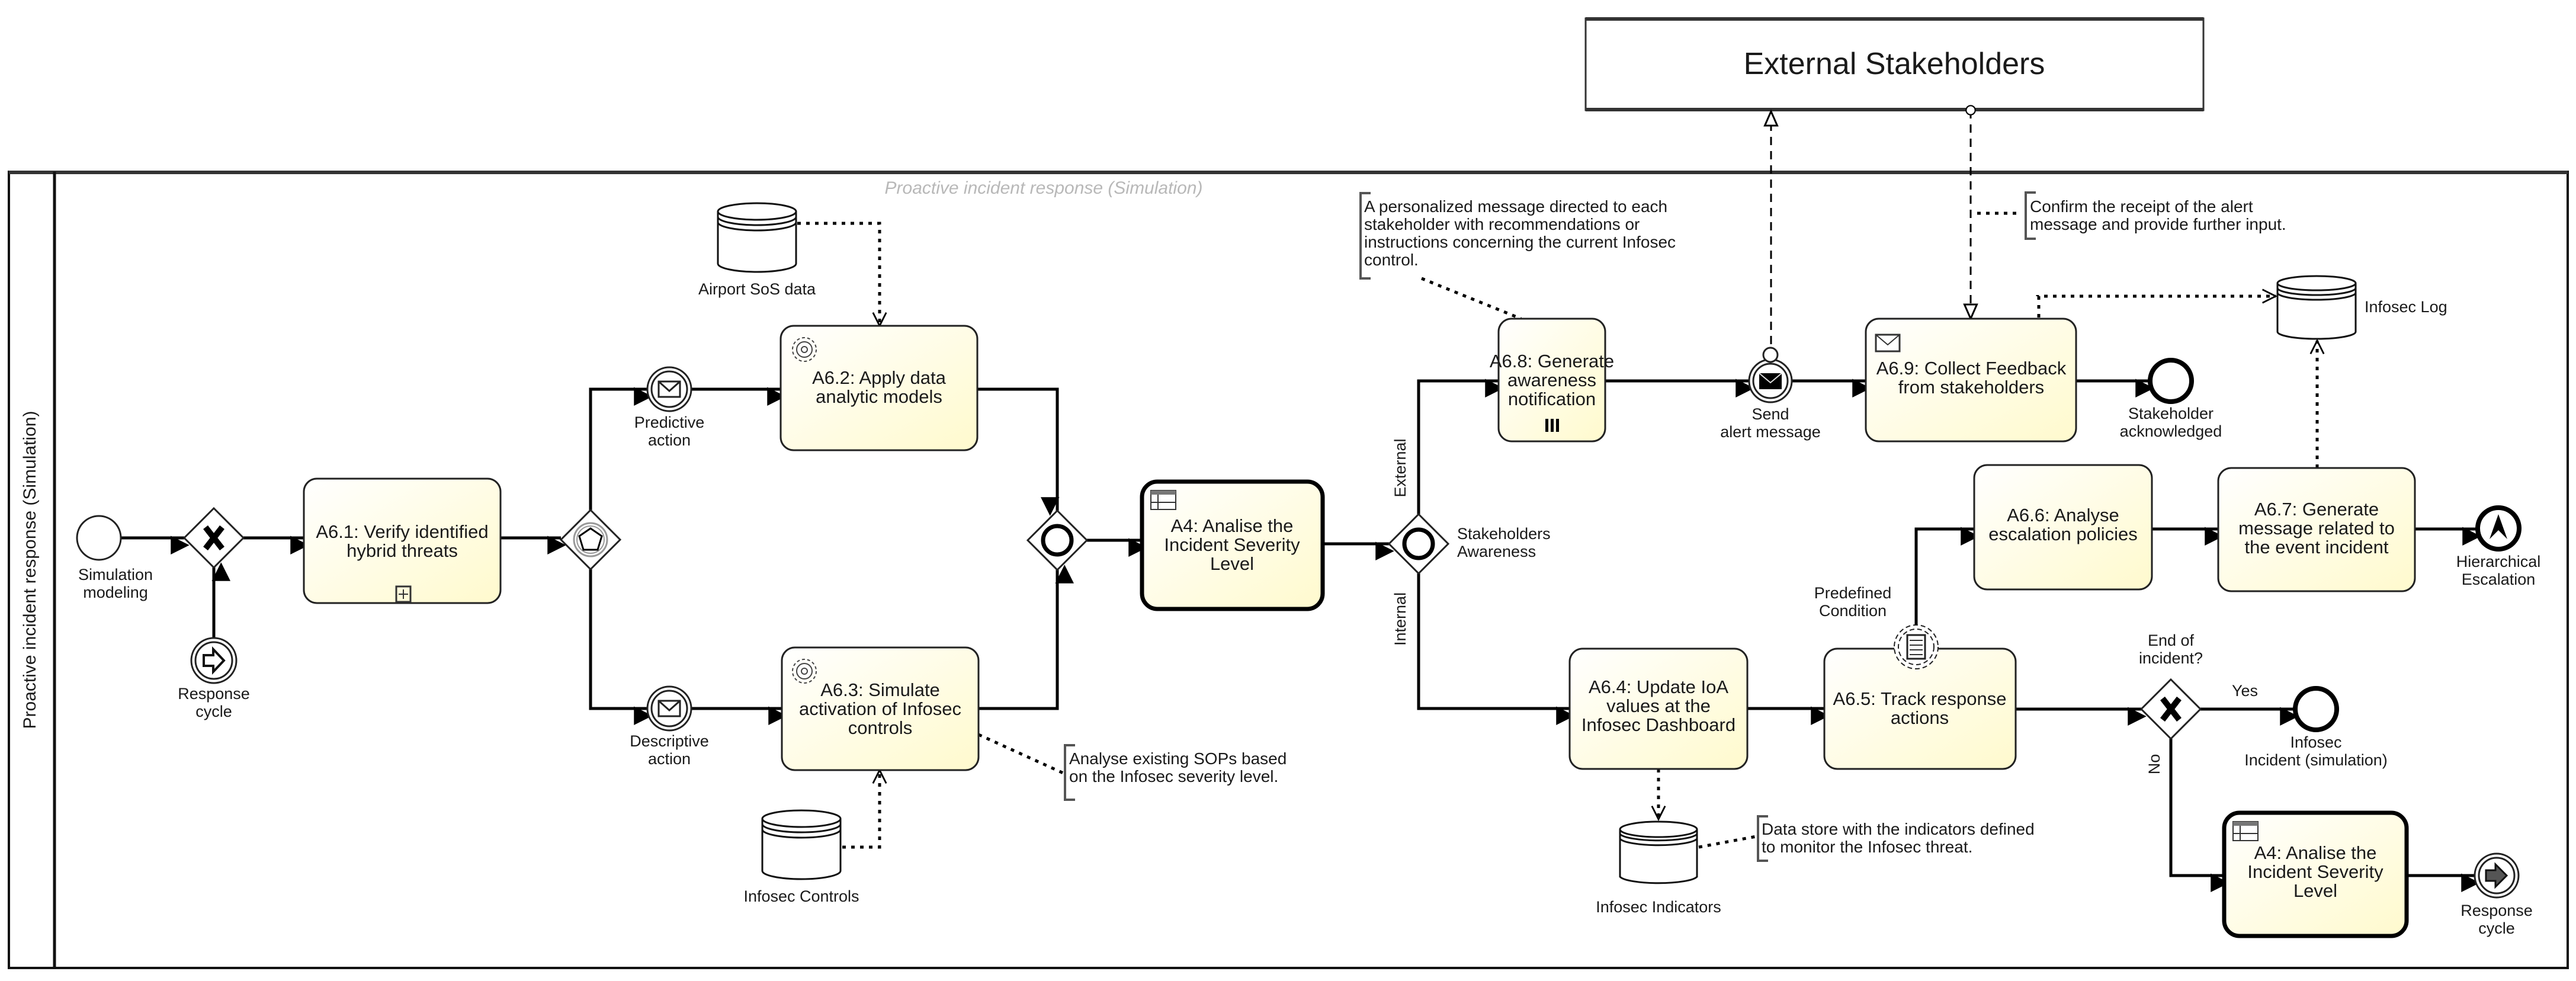  I want to click on annotation-line: on the Infosec severity level., so click(1173, 776).